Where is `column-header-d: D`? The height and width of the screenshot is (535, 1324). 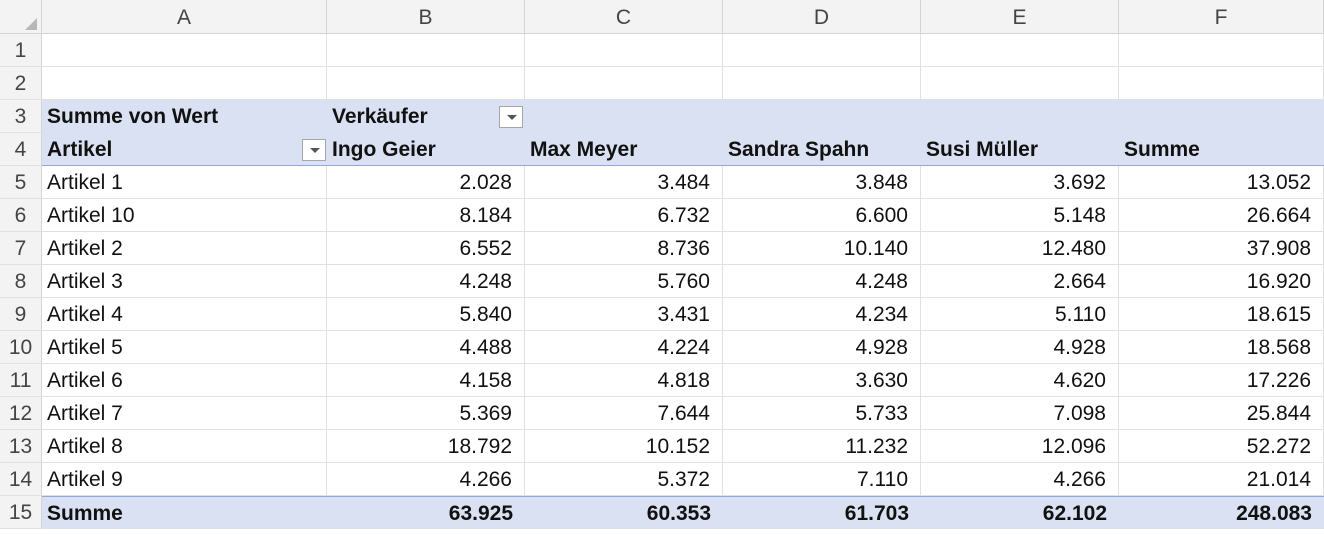
column-header-d: D is located at coordinates (822, 16).